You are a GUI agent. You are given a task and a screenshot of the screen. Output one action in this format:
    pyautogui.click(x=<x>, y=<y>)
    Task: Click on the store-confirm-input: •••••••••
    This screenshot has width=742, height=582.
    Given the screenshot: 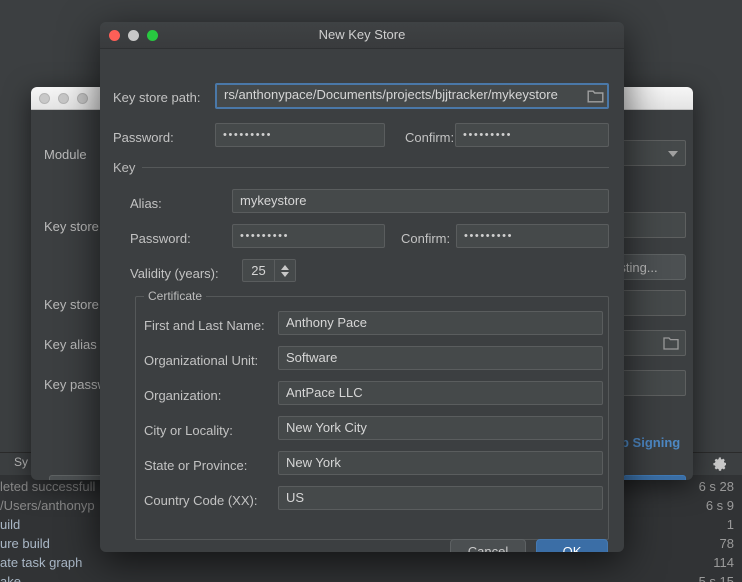 What is the action you would take?
    pyautogui.click(x=532, y=135)
    